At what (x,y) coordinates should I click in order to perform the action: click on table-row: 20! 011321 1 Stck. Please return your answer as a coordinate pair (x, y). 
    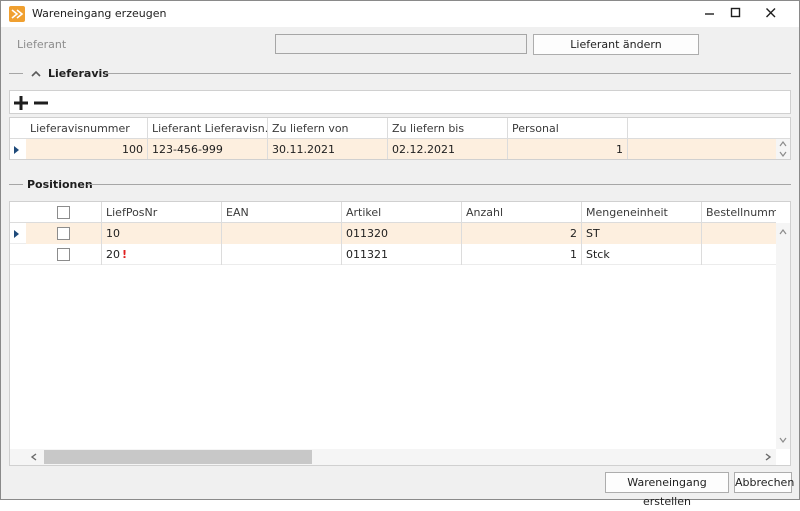
    Looking at the image, I should click on (393, 254).